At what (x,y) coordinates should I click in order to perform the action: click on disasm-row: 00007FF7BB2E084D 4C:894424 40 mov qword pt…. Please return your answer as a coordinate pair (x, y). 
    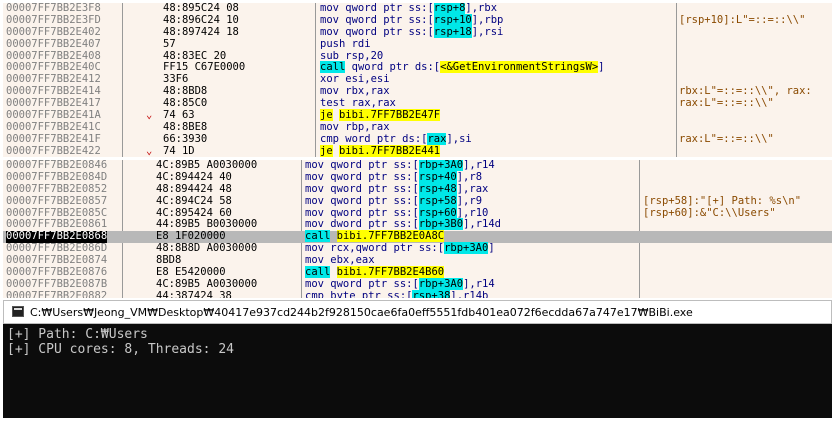
    Looking at the image, I should click on (417, 177).